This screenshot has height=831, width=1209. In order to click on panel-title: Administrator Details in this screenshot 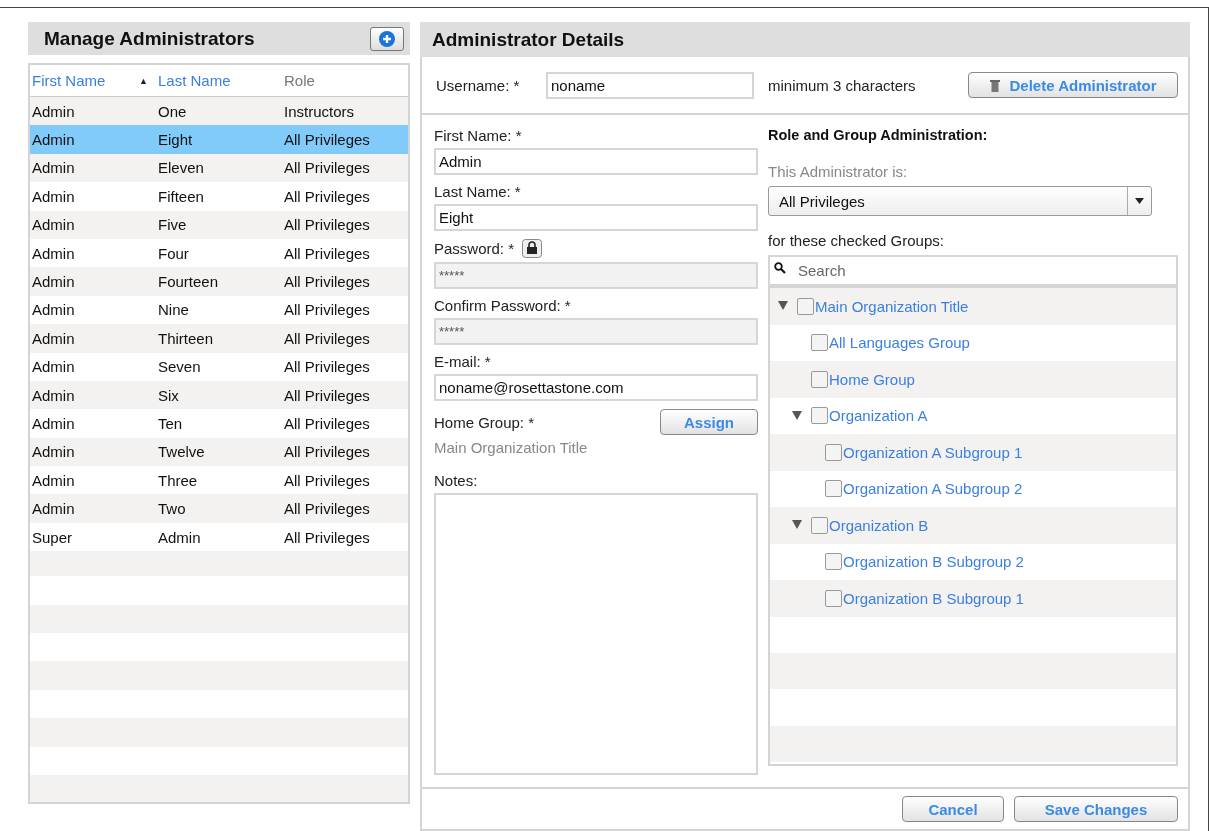, I will do `click(528, 39)`.